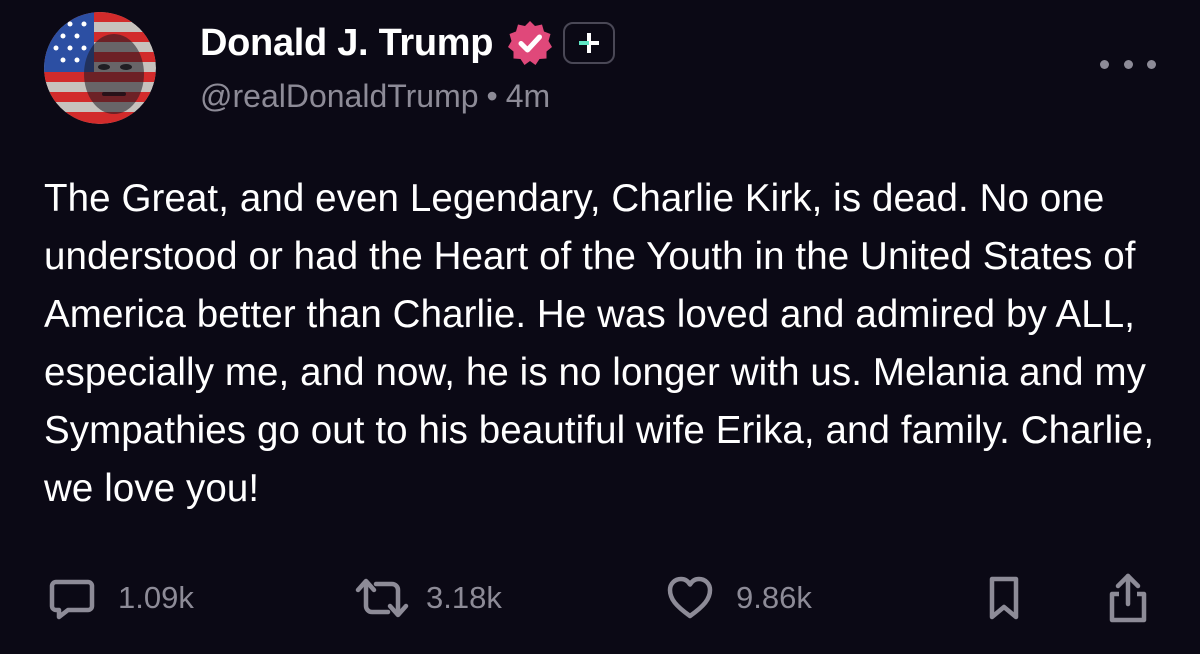 The height and width of the screenshot is (654, 1200). Describe the element at coordinates (690, 597) in the screenshot. I see `heart-icon` at that location.